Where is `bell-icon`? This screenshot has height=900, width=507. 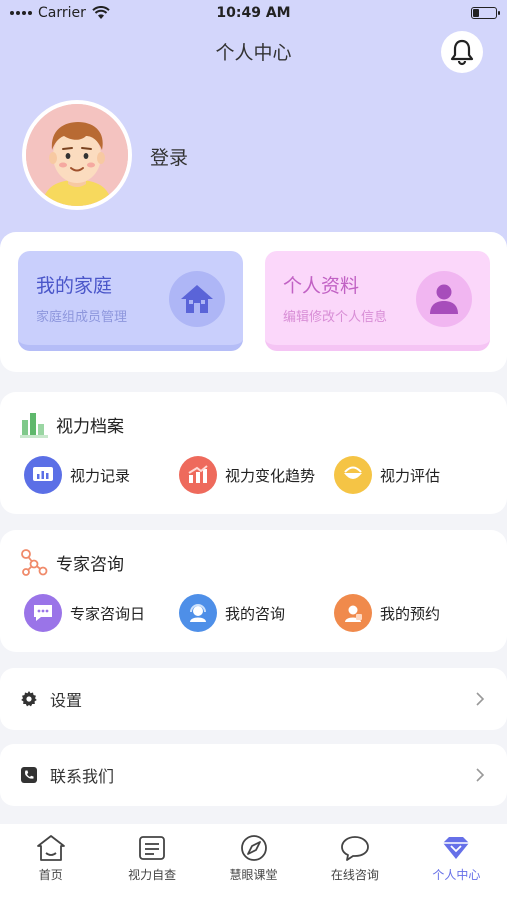 bell-icon is located at coordinates (462, 52).